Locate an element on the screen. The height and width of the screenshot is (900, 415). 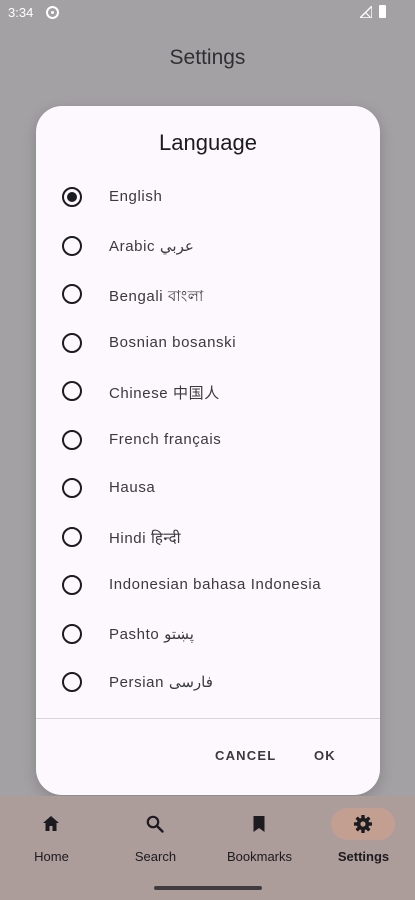
nav-item-home: Home is located at coordinates (51, 836).